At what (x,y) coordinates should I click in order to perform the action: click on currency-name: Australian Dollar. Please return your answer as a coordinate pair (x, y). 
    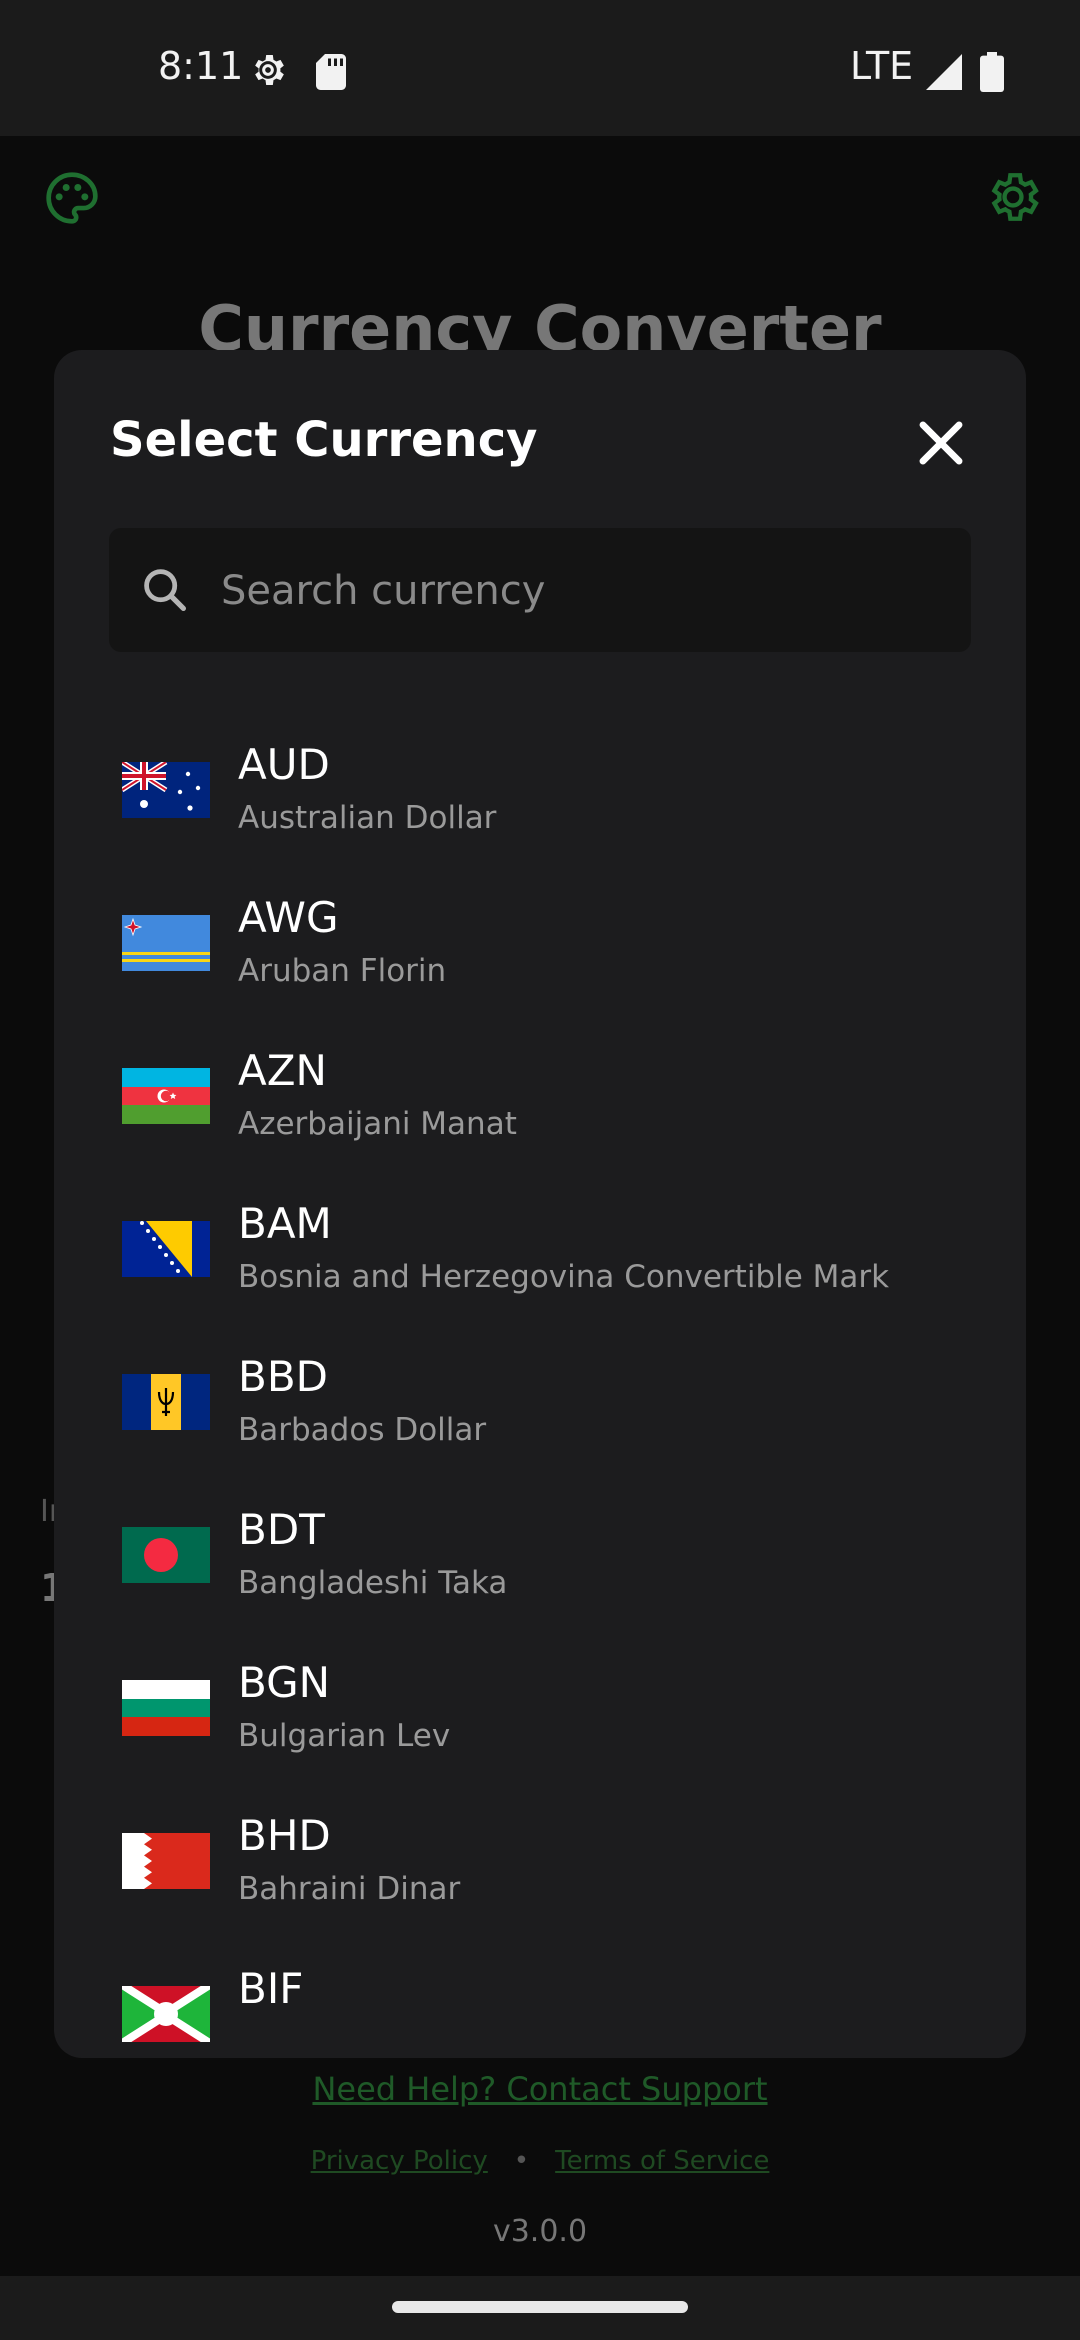
    Looking at the image, I should click on (367, 818).